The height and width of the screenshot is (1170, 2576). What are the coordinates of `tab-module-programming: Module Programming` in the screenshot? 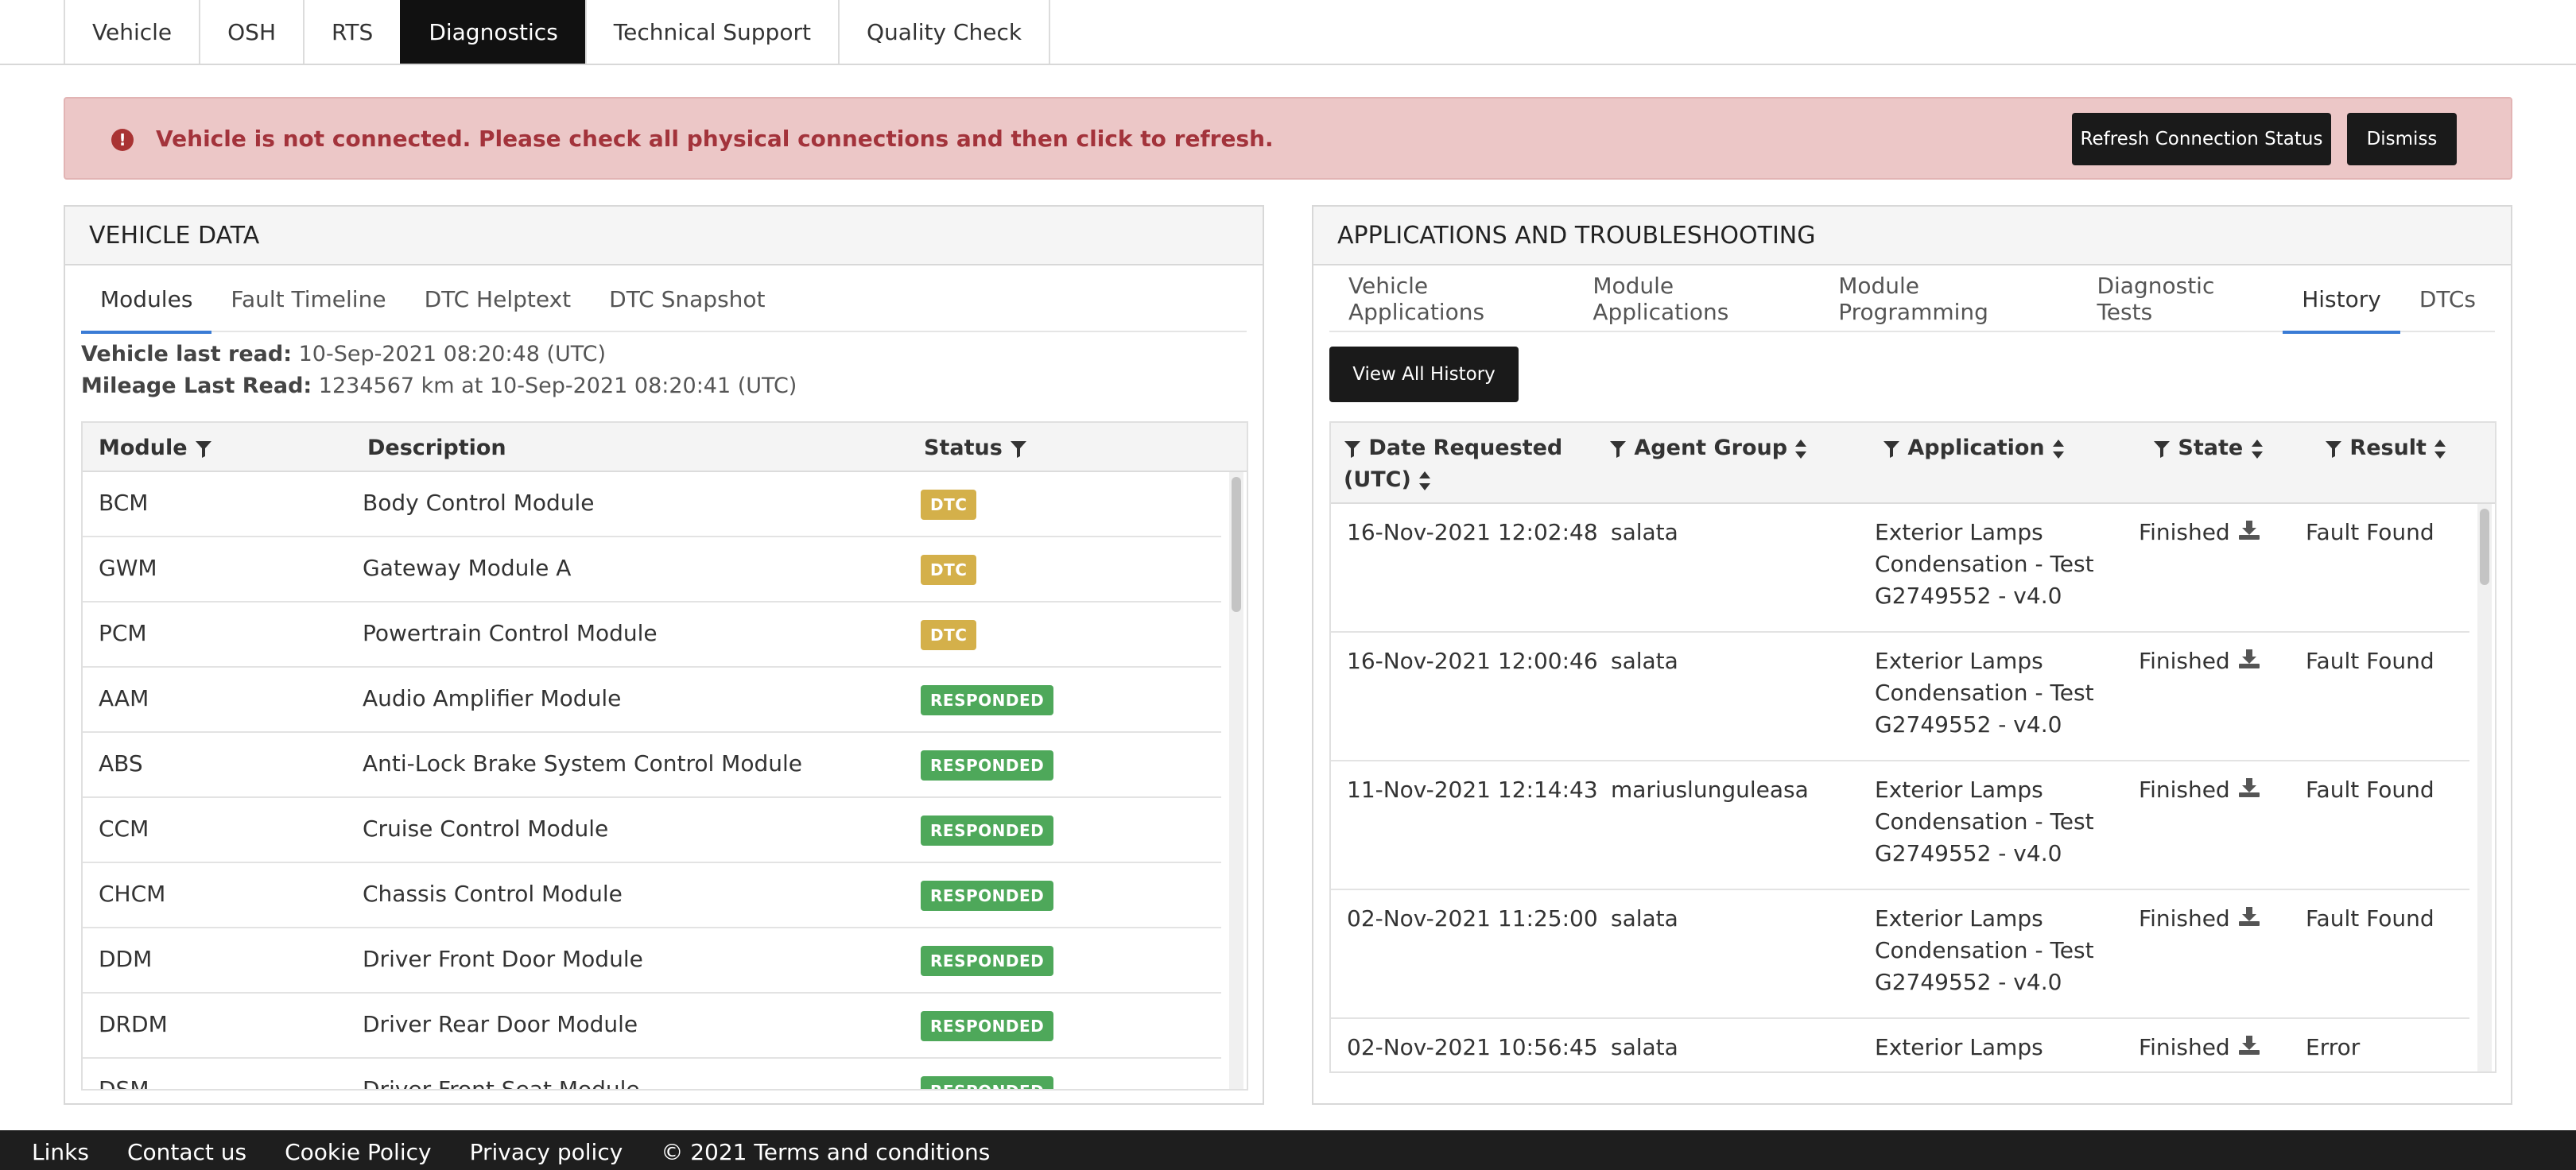 It's located at (1948, 298).